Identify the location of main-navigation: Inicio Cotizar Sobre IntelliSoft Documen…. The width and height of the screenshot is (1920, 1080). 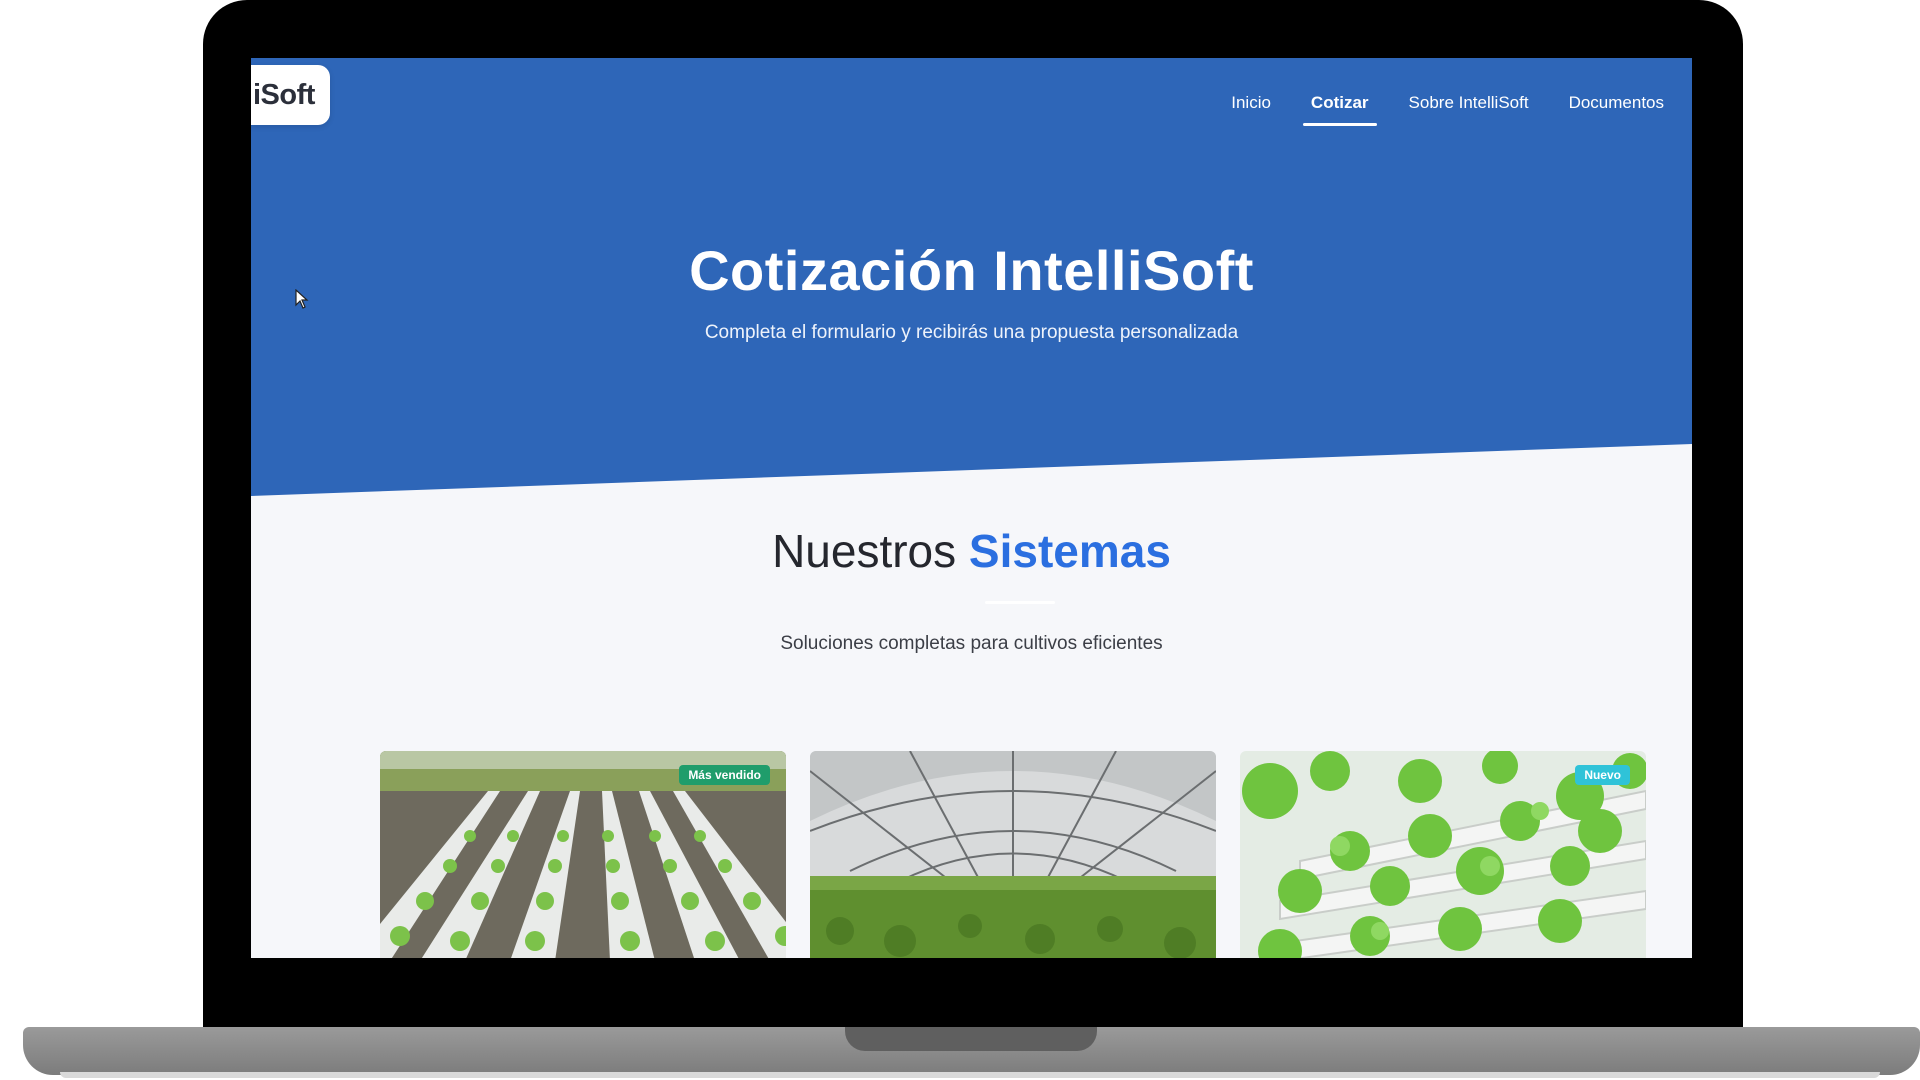
(1447, 106).